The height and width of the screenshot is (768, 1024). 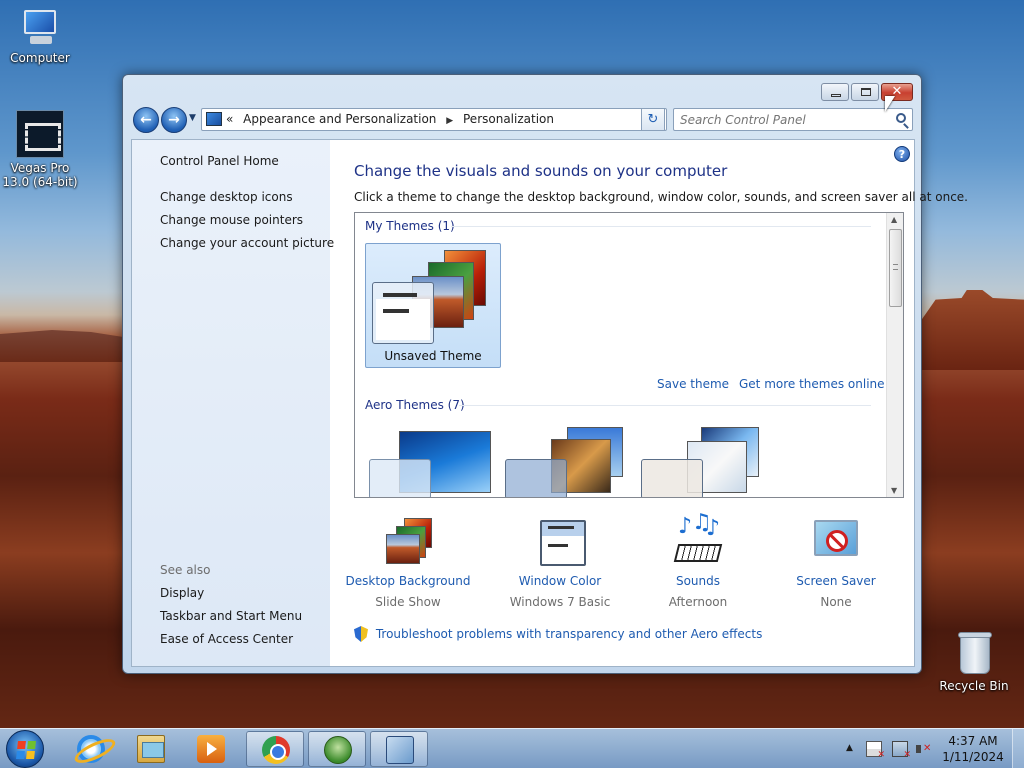 What do you see at coordinates (433, 356) in the screenshot?
I see `theme-name: Unsaved Theme` at bounding box center [433, 356].